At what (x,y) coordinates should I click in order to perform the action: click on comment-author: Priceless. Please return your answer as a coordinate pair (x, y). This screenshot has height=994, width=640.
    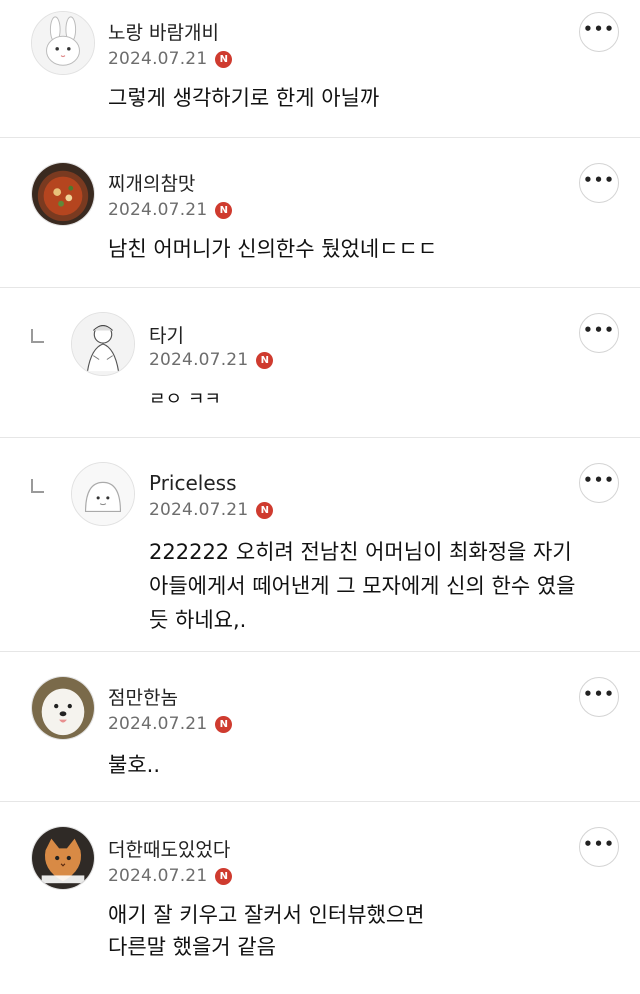
    Looking at the image, I should click on (193, 483).